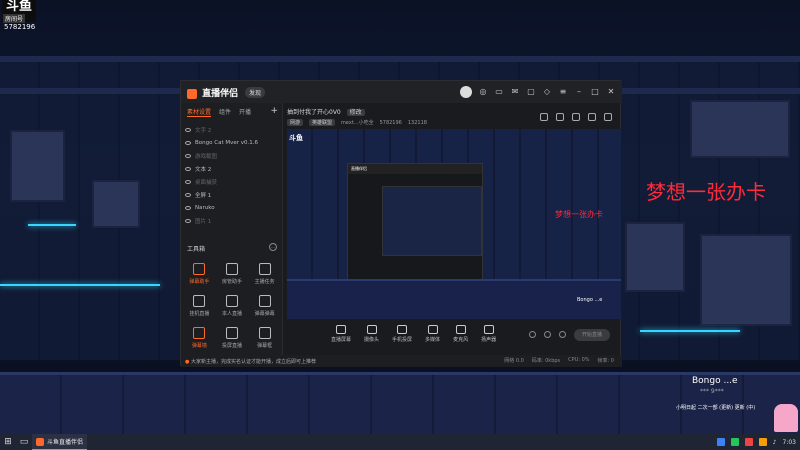 Image resolution: width=800 pixels, height=450 pixels. Describe the element at coordinates (402, 329) in the screenshot. I see `phone-icon` at that location.